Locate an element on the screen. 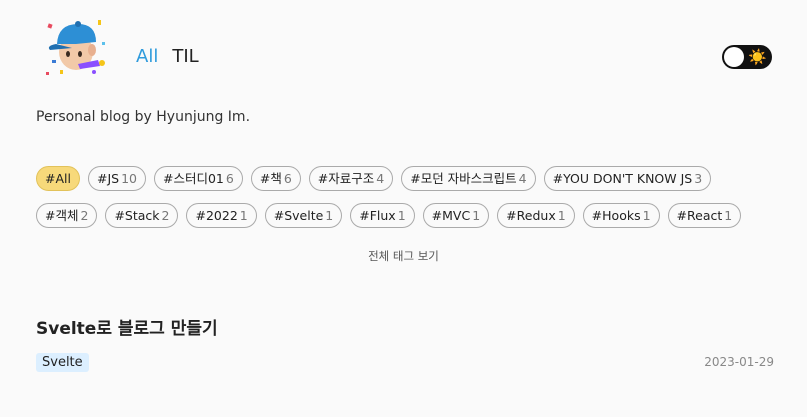 The height and width of the screenshot is (417, 807). tag-name: #Redux is located at coordinates (531, 215).